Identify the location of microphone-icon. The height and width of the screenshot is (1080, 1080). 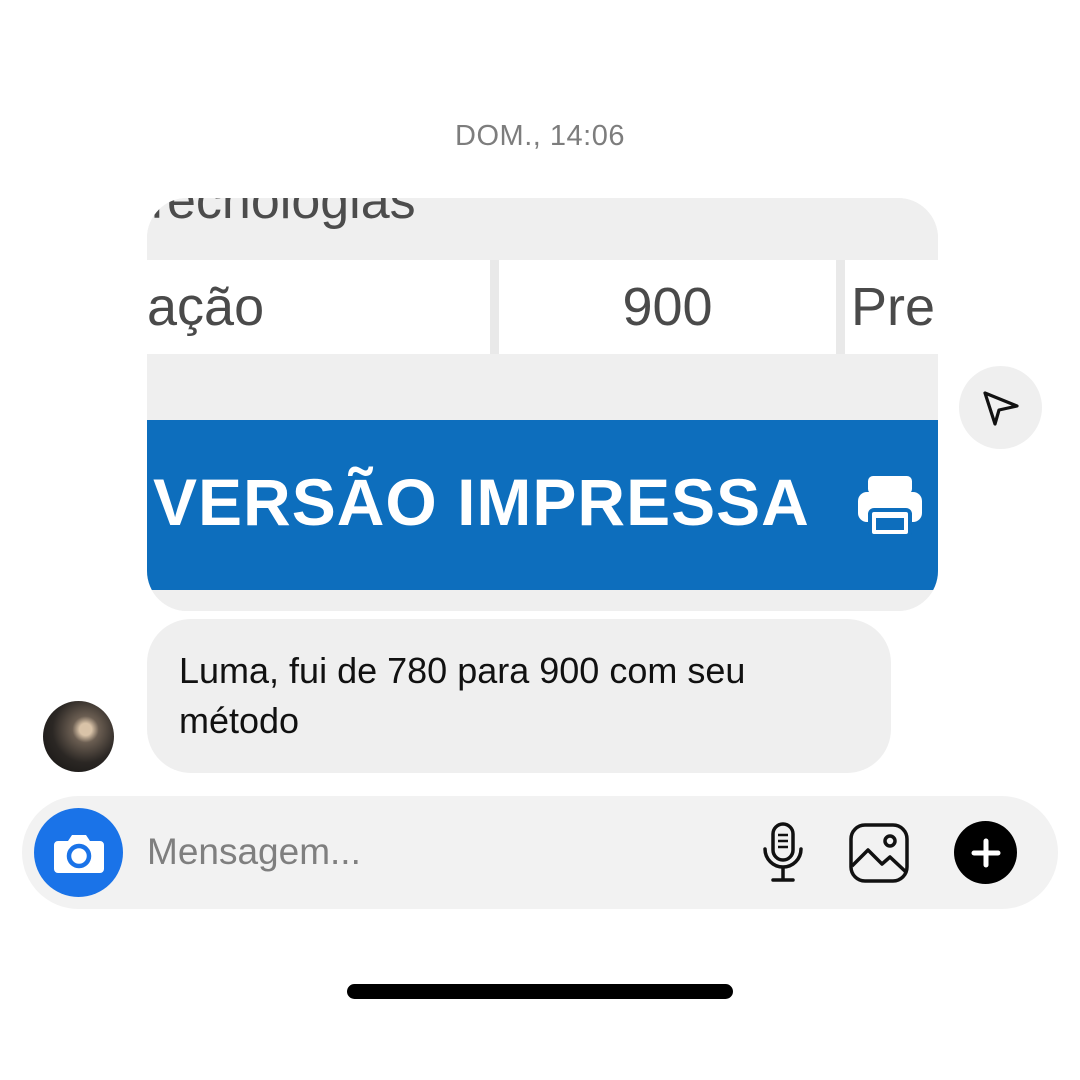
(783, 852).